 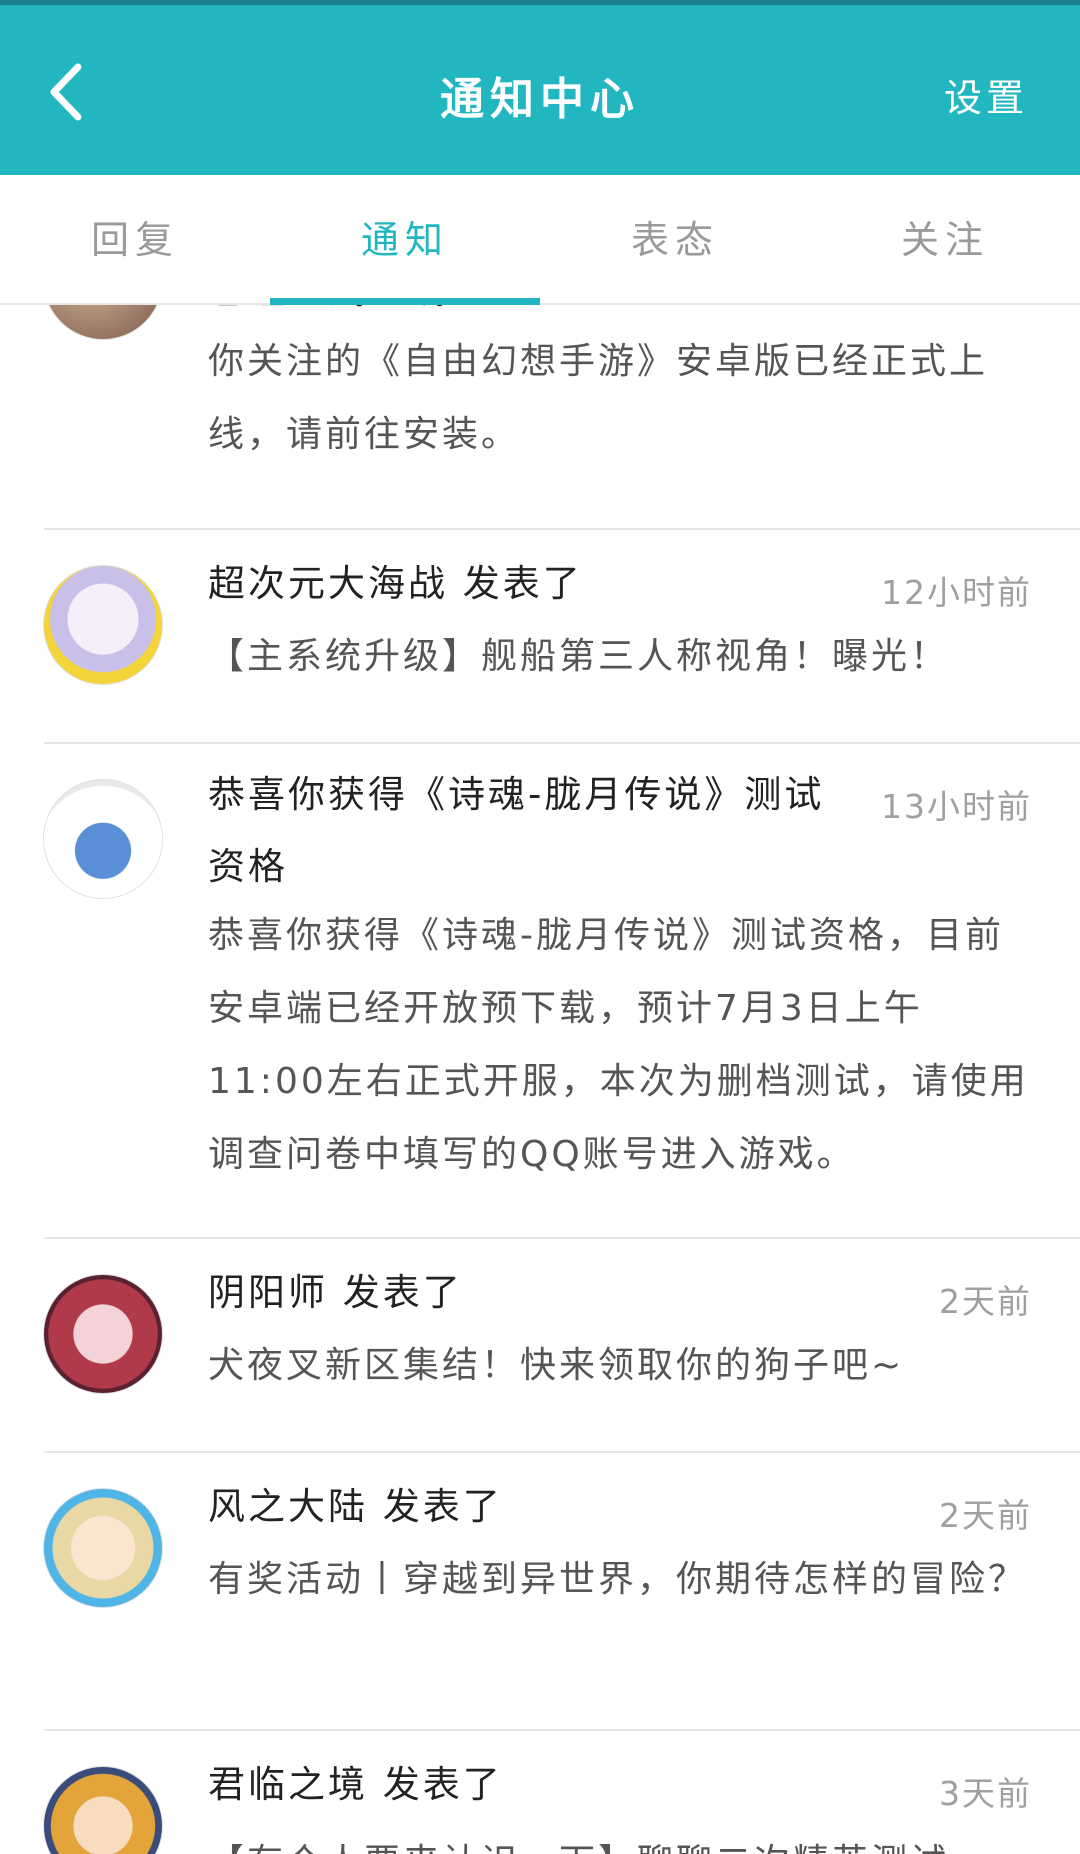 What do you see at coordinates (405, 301) in the screenshot?
I see `active-tab-indicator` at bounding box center [405, 301].